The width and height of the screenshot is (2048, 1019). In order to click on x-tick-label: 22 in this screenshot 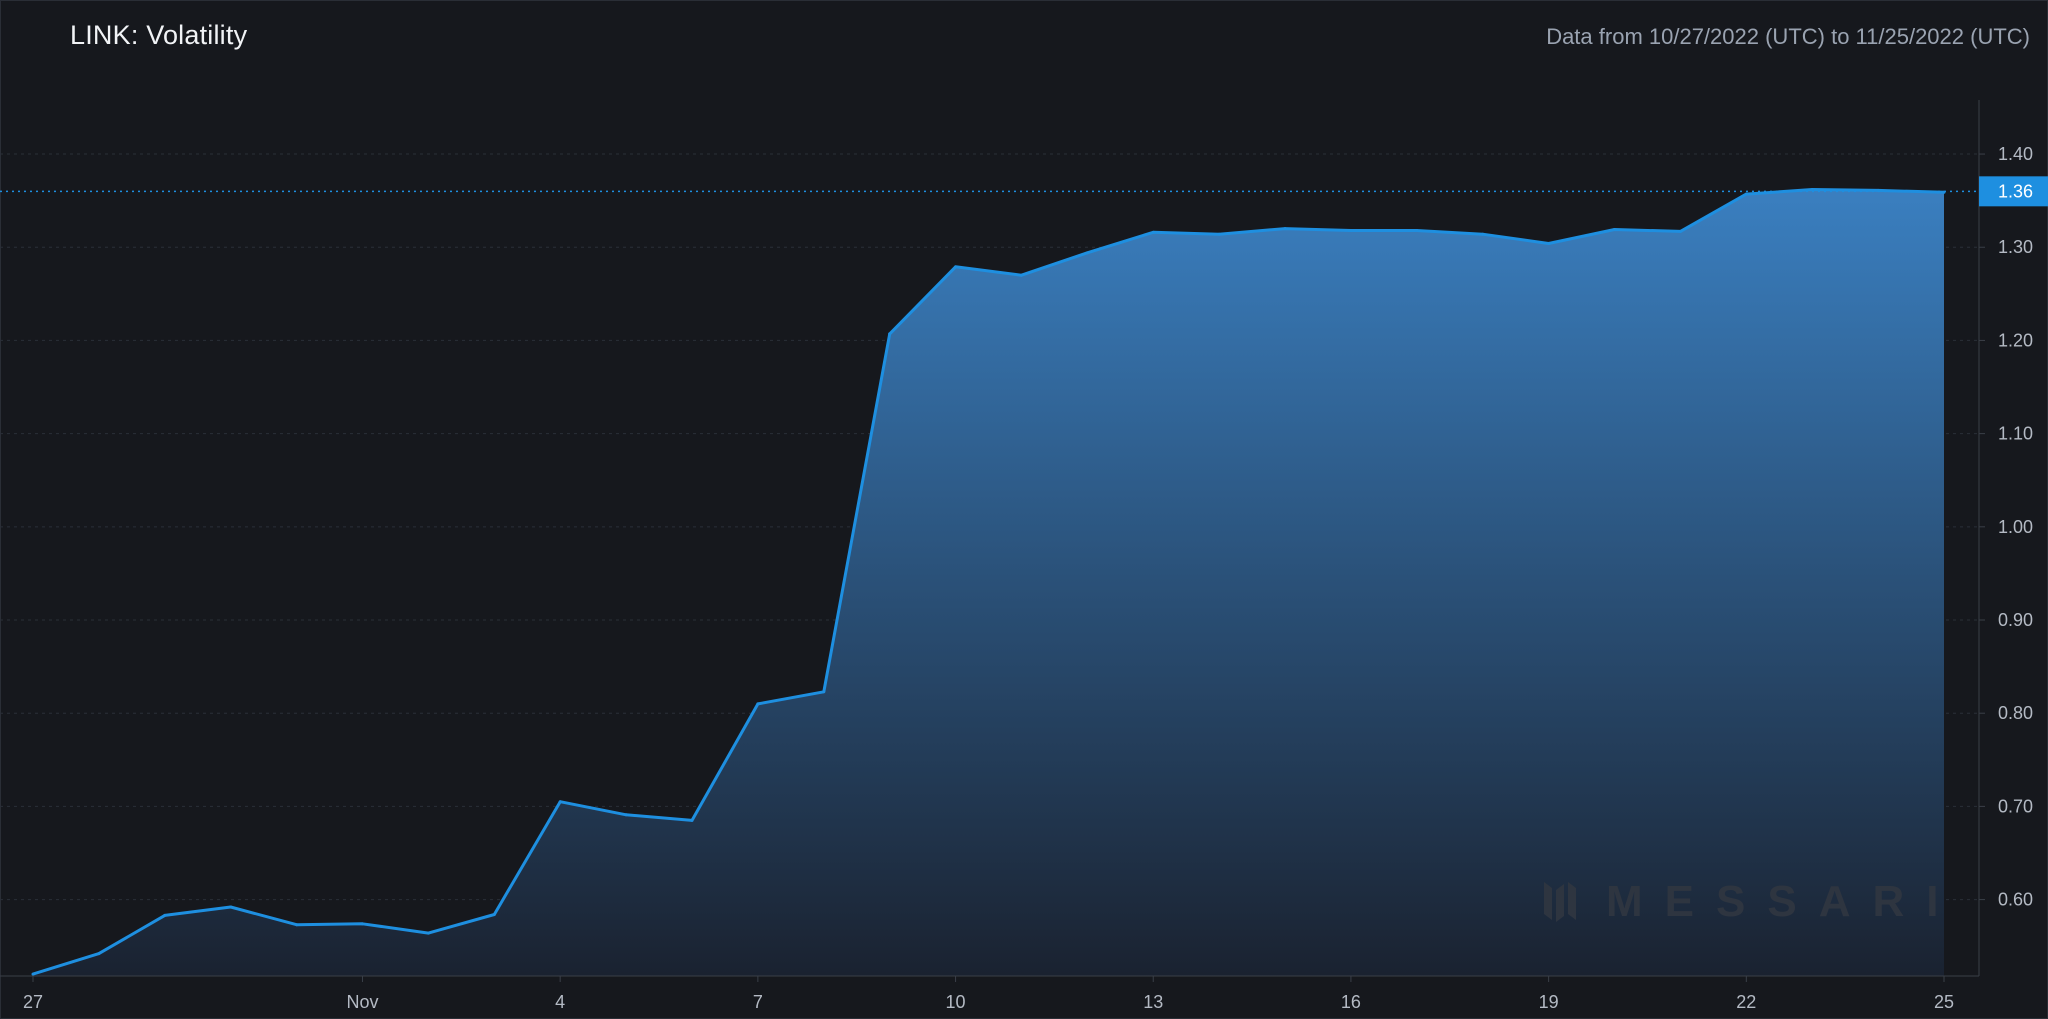, I will do `click(1746, 1002)`.